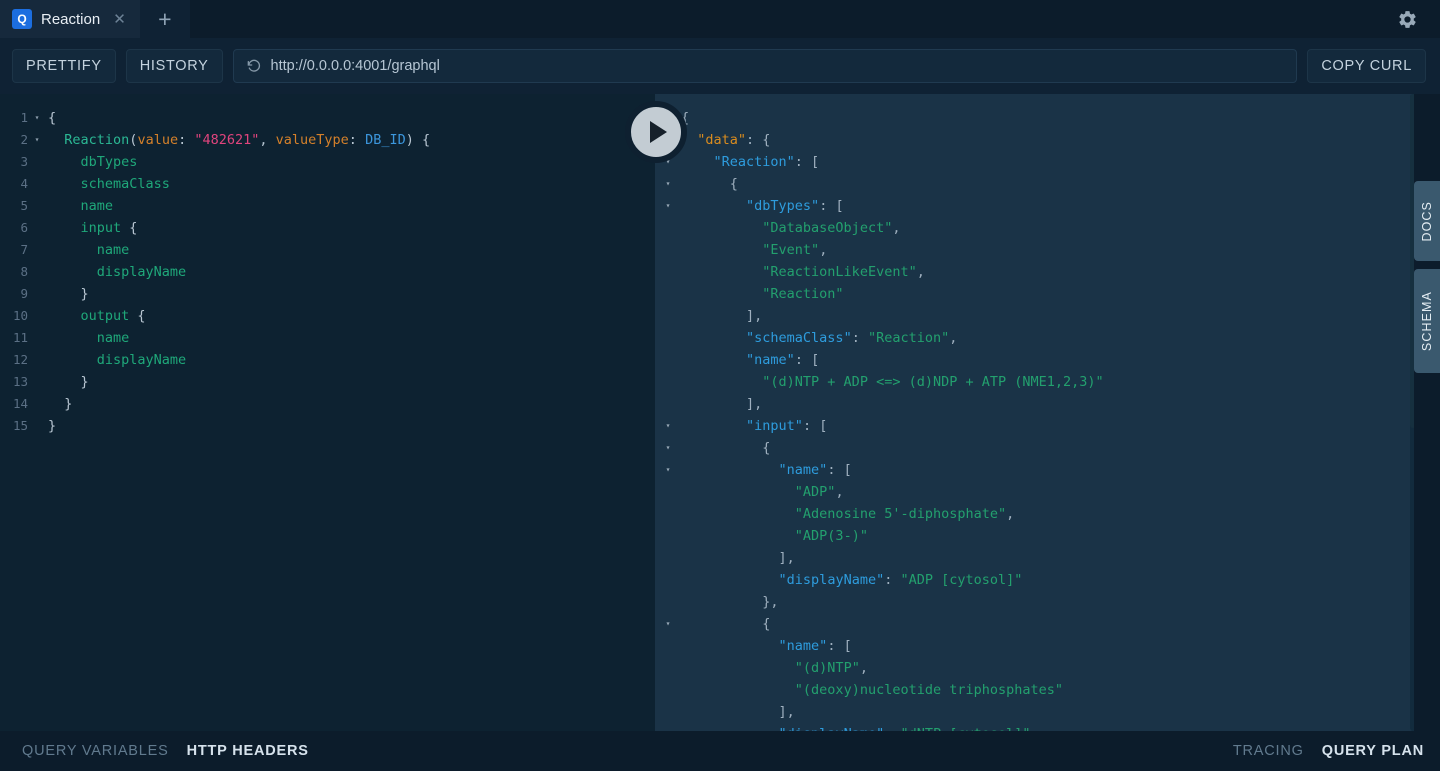  What do you see at coordinates (1047, 602) in the screenshot?
I see `response-line: },` at bounding box center [1047, 602].